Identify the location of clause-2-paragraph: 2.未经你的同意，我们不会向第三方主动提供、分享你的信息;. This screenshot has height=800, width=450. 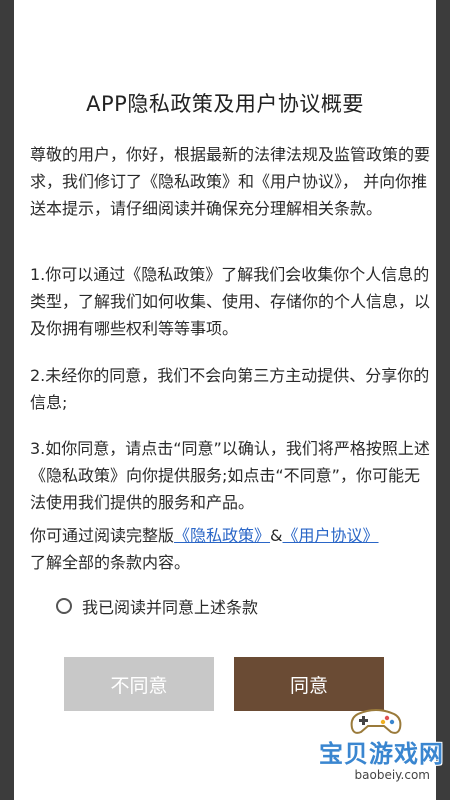
(230, 389).